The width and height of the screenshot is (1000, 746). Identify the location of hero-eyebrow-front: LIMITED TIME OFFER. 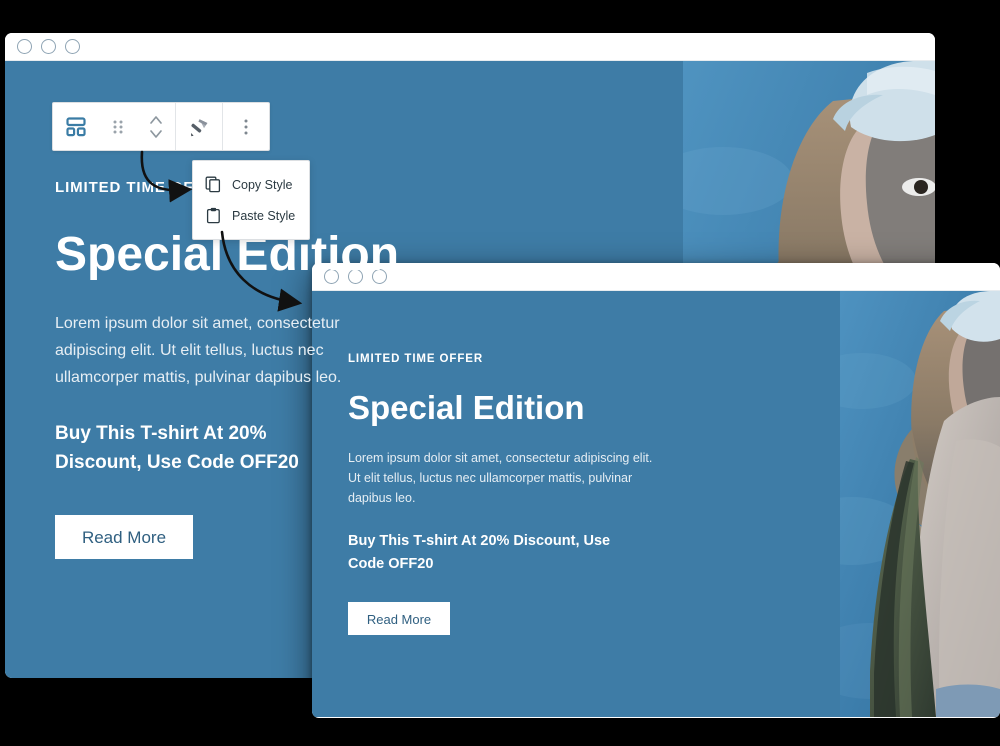
(416, 359).